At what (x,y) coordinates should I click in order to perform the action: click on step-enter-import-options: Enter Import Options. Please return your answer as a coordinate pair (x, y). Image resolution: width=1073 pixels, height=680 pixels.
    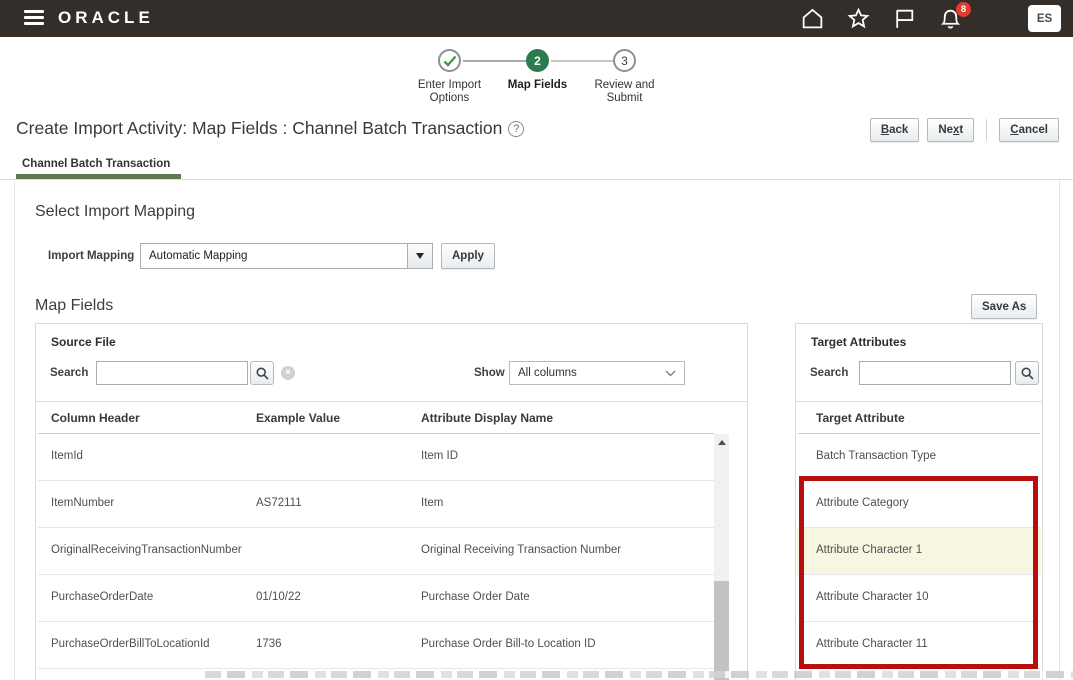
    Looking at the image, I should click on (449, 76).